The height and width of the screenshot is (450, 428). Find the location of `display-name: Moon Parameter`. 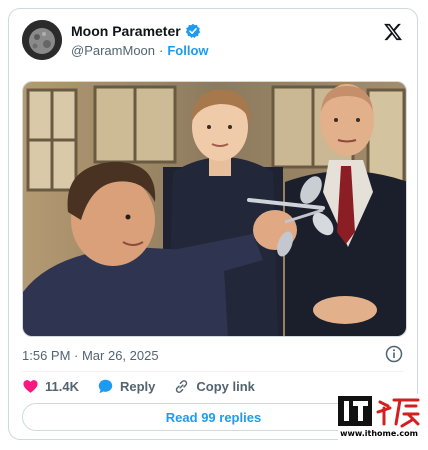

display-name: Moon Parameter is located at coordinates (126, 31).